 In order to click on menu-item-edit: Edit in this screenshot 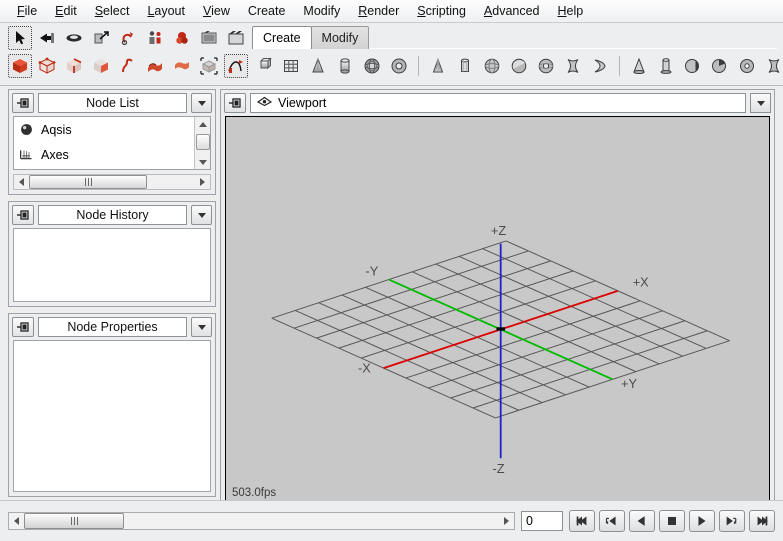, I will do `click(66, 11)`.